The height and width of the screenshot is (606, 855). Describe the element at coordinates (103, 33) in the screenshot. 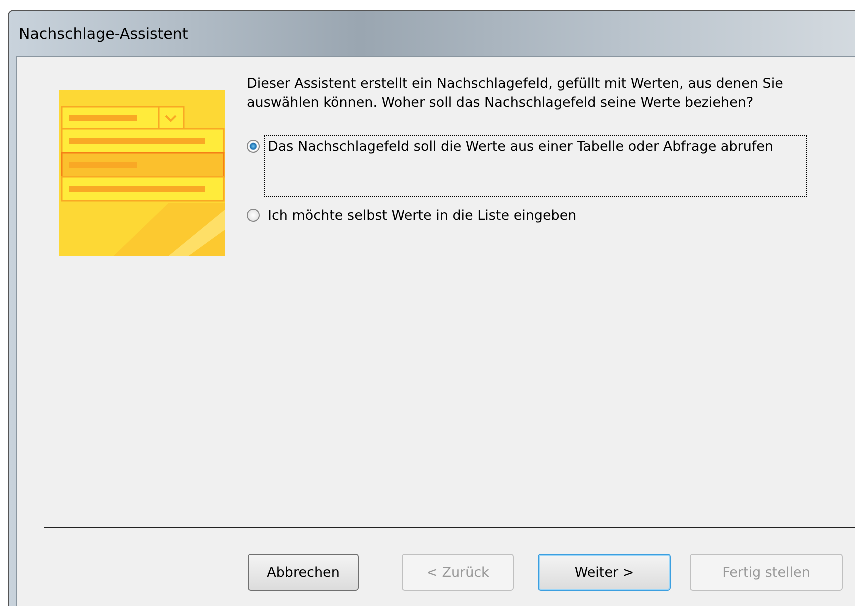

I see `window-title: Nachschlage-Assistent` at that location.